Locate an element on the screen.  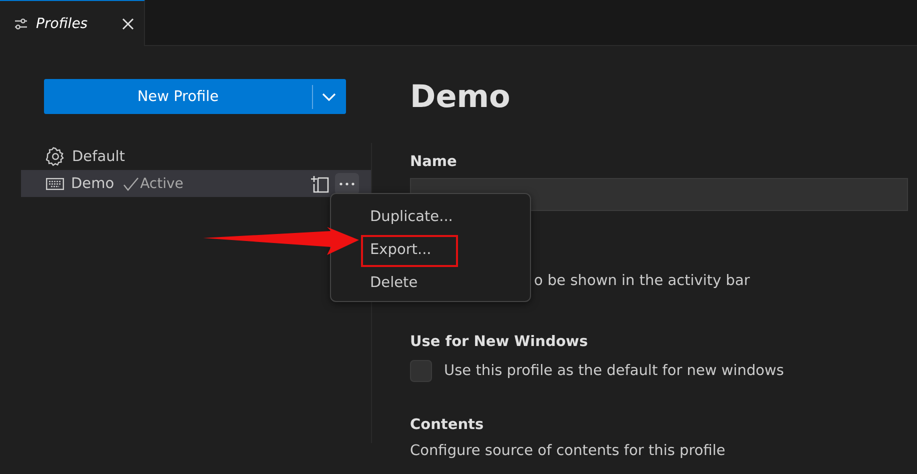
section-label: Contents is located at coordinates (447, 425).